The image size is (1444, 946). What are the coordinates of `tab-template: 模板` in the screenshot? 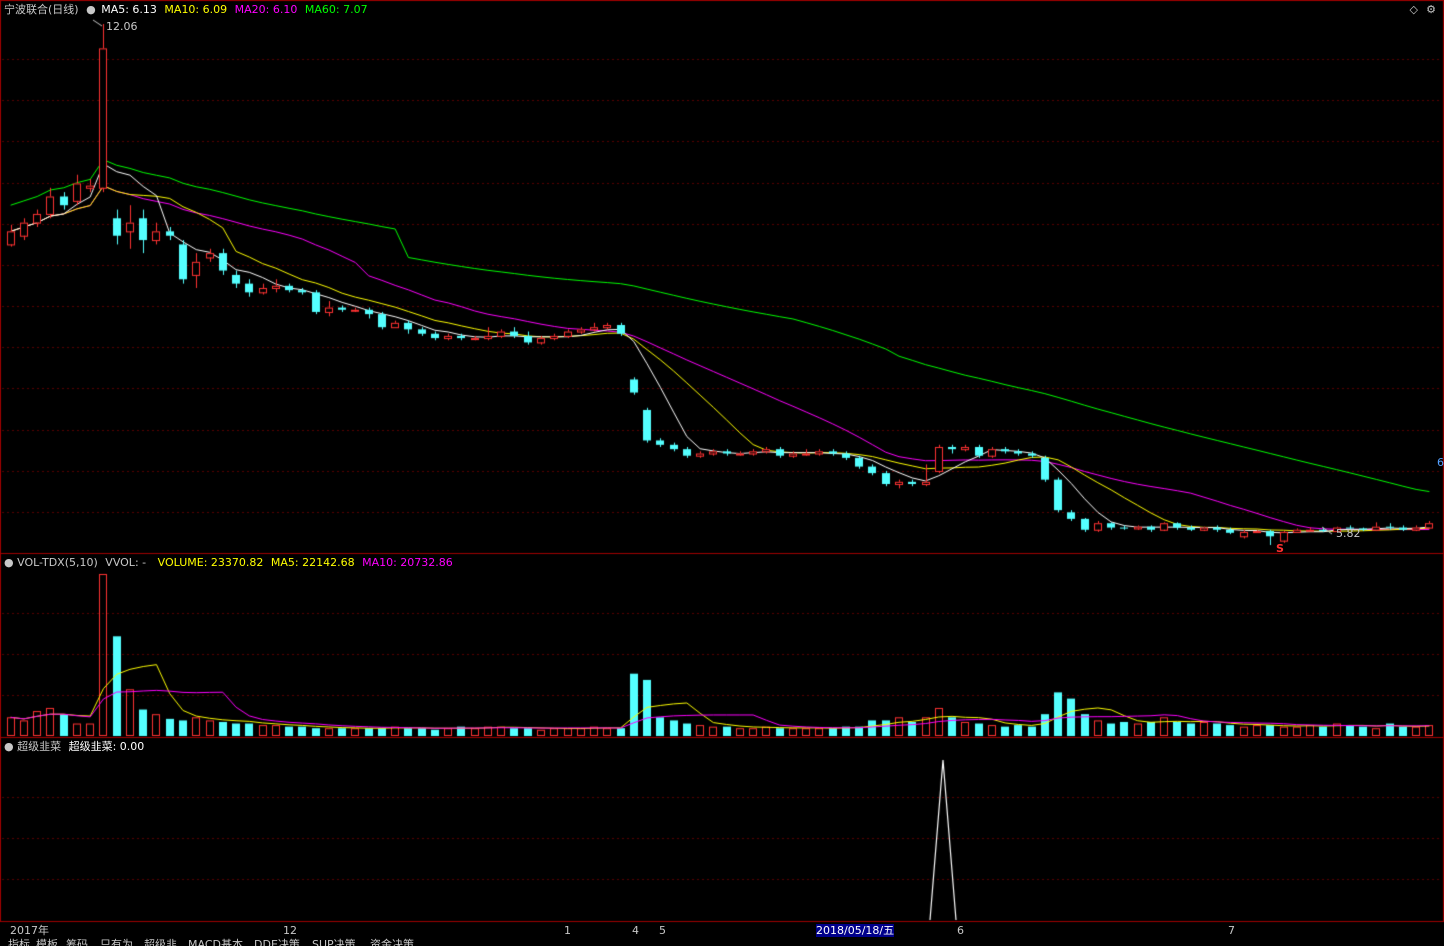 It's located at (47, 942).